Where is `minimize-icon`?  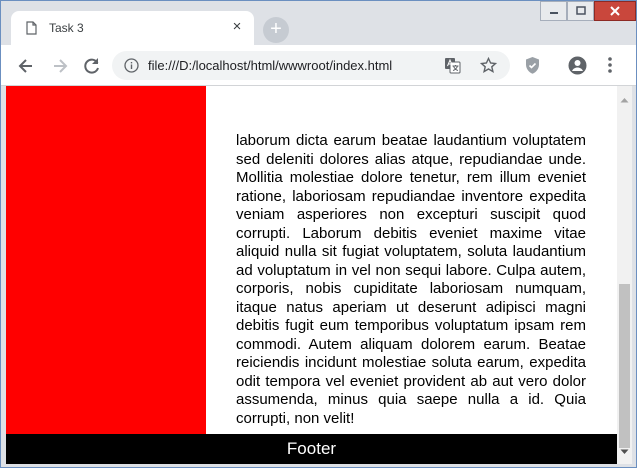 minimize-icon is located at coordinates (553, 13).